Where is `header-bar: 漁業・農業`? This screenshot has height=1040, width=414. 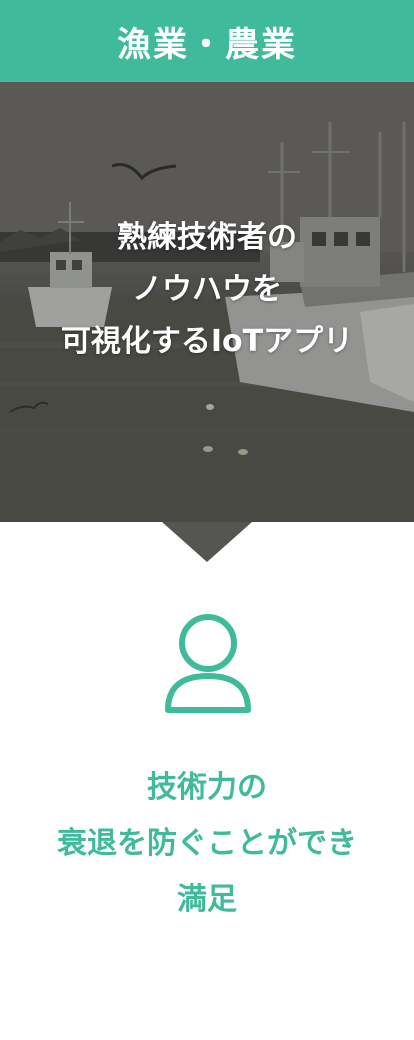
header-bar: 漁業・農業 is located at coordinates (207, 41).